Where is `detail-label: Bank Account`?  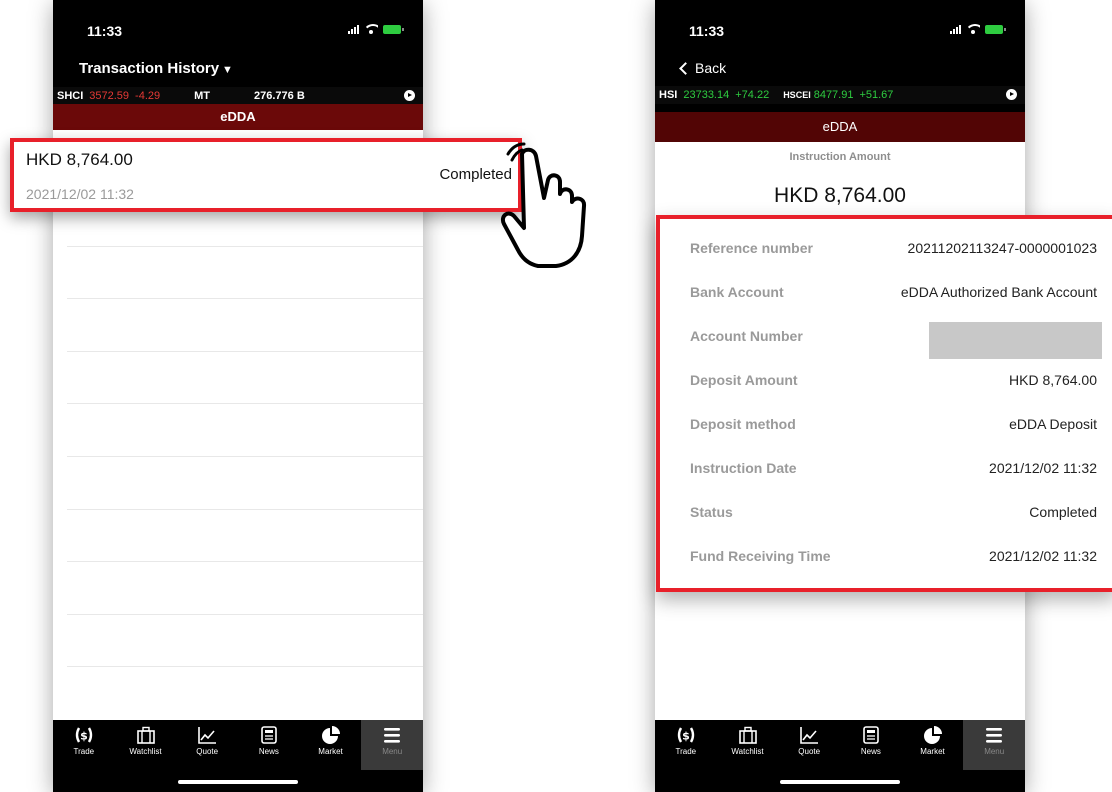
detail-label: Bank Account is located at coordinates (737, 292).